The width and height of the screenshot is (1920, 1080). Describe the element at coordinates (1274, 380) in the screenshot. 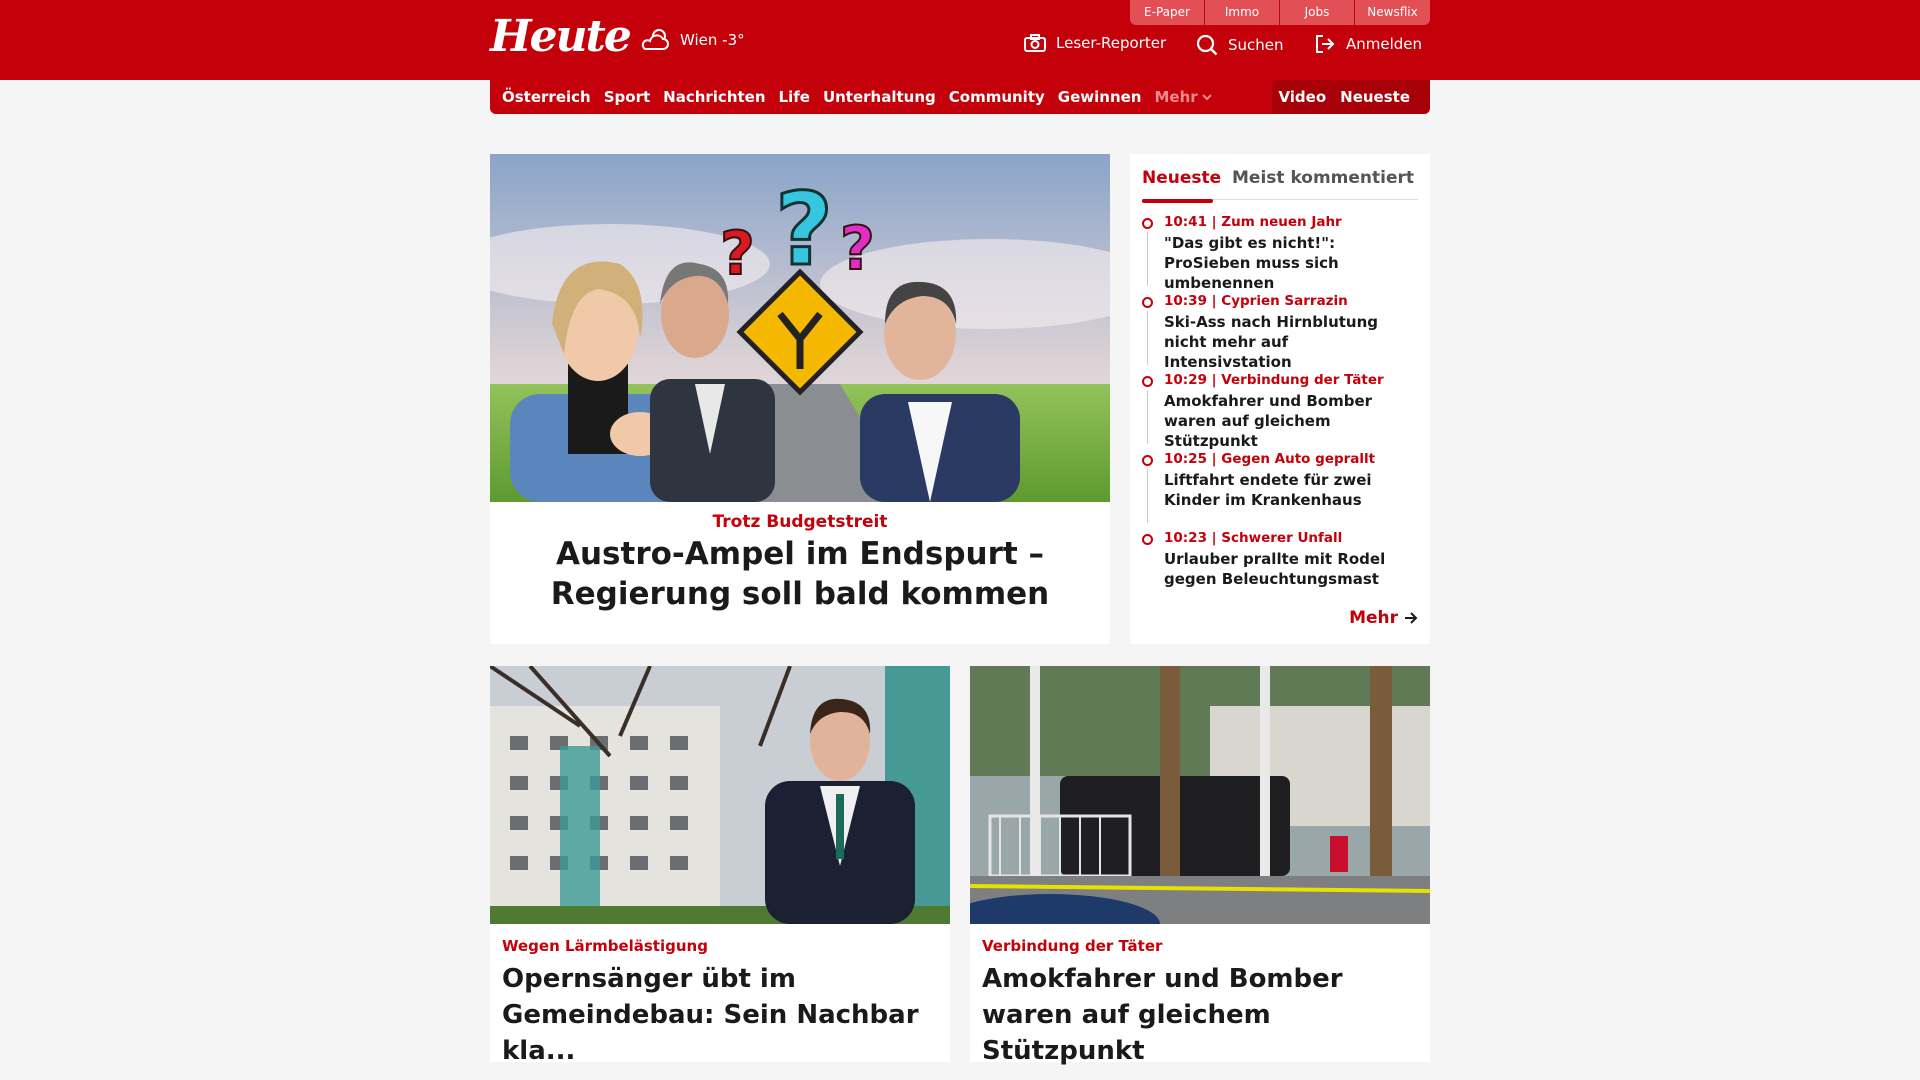

I see `item-meta: 10:29 | Verbindung der Täter` at that location.